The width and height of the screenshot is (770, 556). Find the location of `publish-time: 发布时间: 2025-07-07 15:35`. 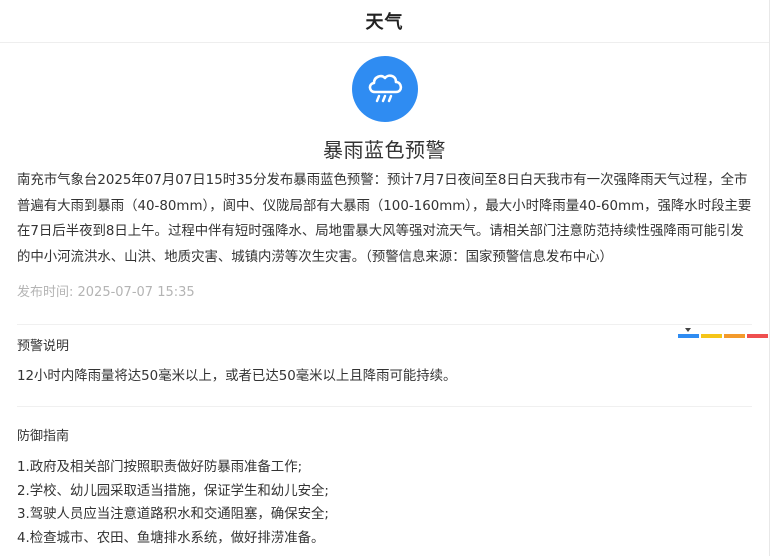

publish-time: 发布时间: 2025-07-07 15:35 is located at coordinates (106, 292).